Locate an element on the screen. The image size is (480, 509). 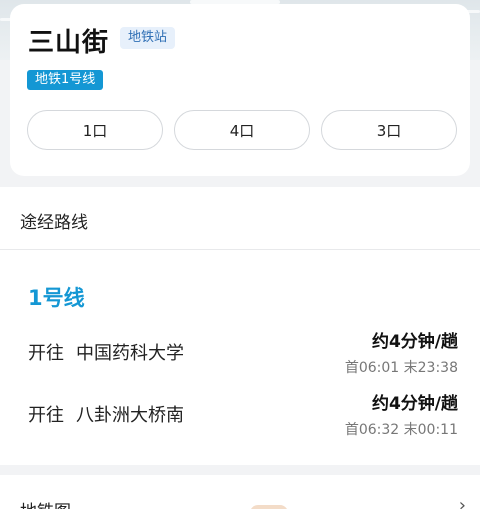
direction-first-last-time: 首06:01 末23:38 is located at coordinates (401, 368).